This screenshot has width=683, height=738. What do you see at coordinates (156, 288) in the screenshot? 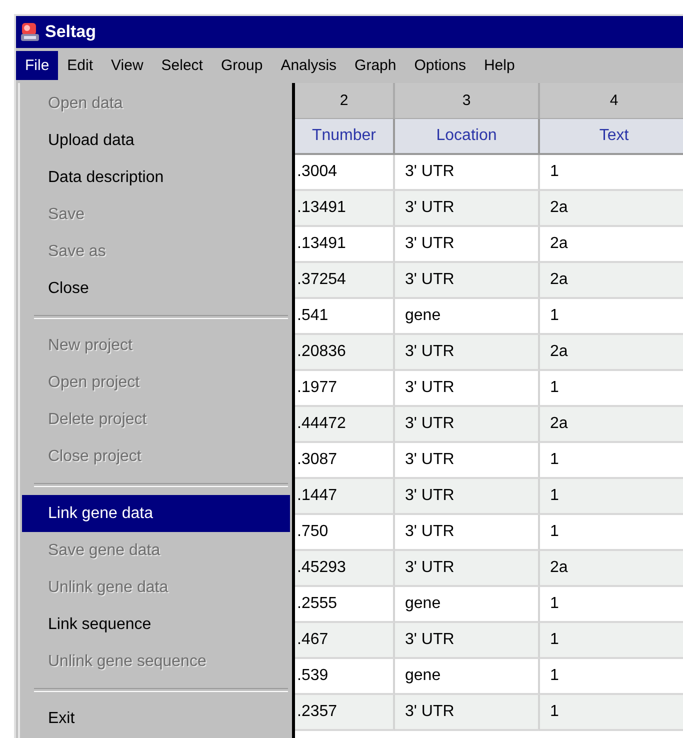
I see `menu-item: Close` at bounding box center [156, 288].